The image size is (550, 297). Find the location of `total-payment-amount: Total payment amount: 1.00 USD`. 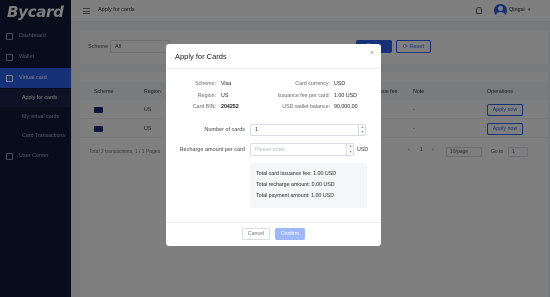

total-payment-amount: Total payment amount: 1.00 USD is located at coordinates (295, 196).